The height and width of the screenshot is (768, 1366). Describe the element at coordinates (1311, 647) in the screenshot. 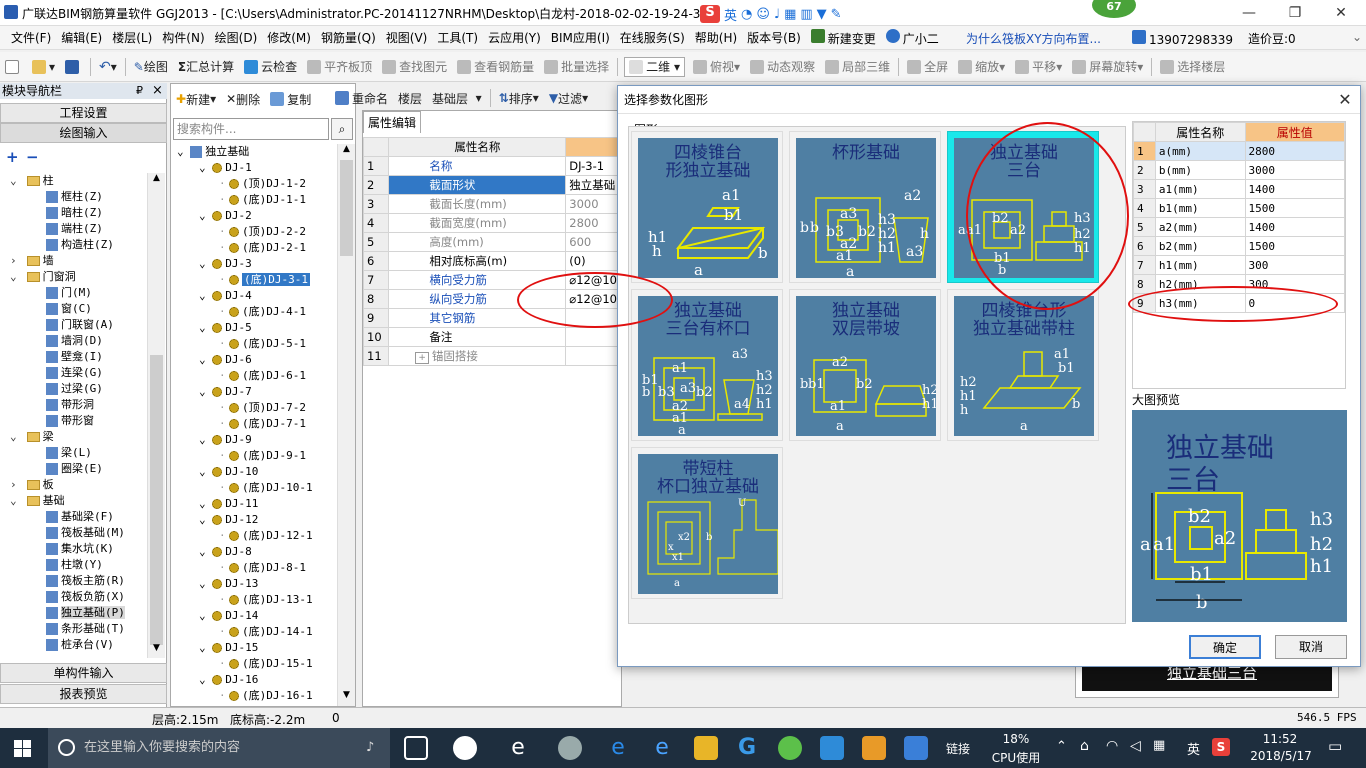

I see `cancel-button: 取消` at that location.